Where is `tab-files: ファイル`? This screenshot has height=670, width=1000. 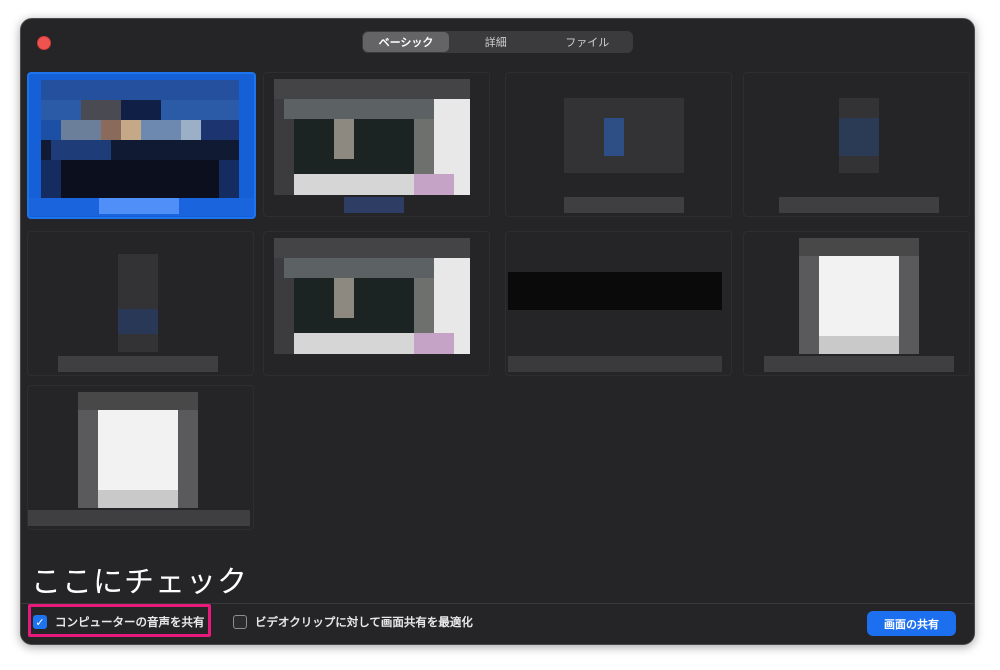 tab-files: ファイル is located at coordinates (588, 42).